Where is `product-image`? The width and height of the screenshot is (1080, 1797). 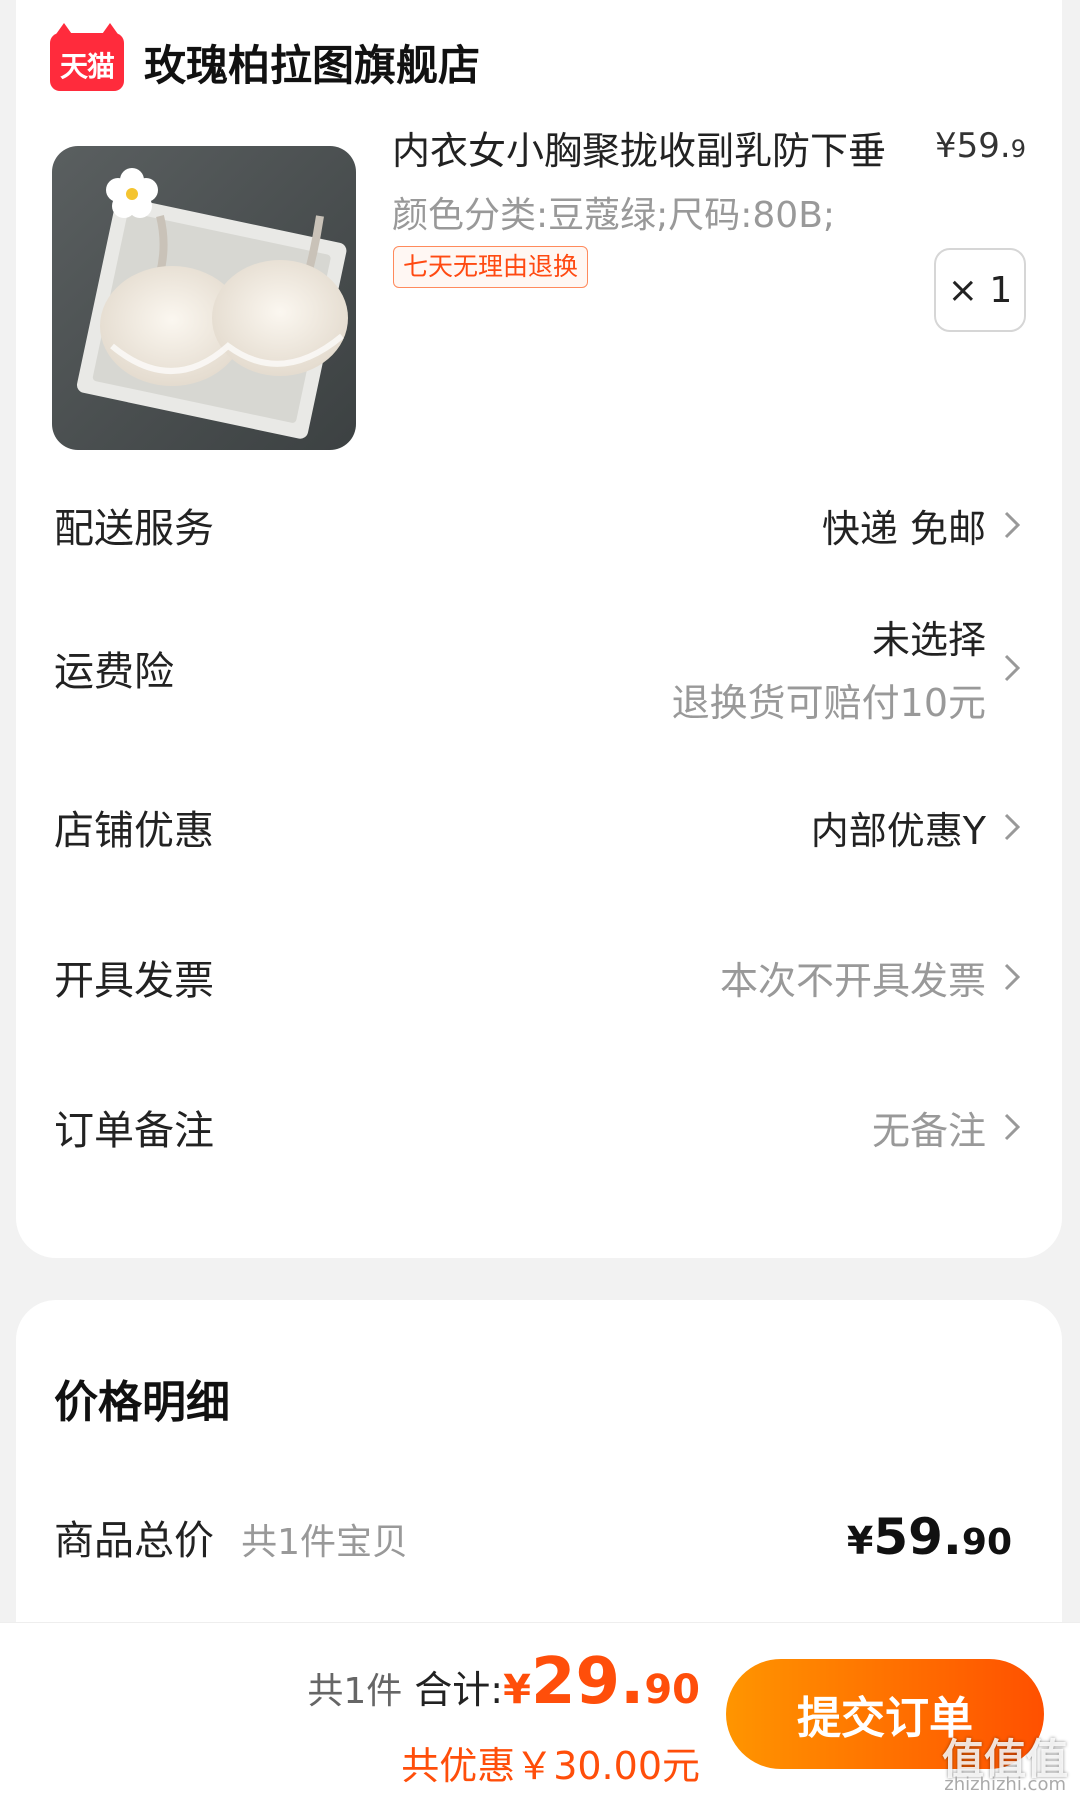
product-image is located at coordinates (204, 298).